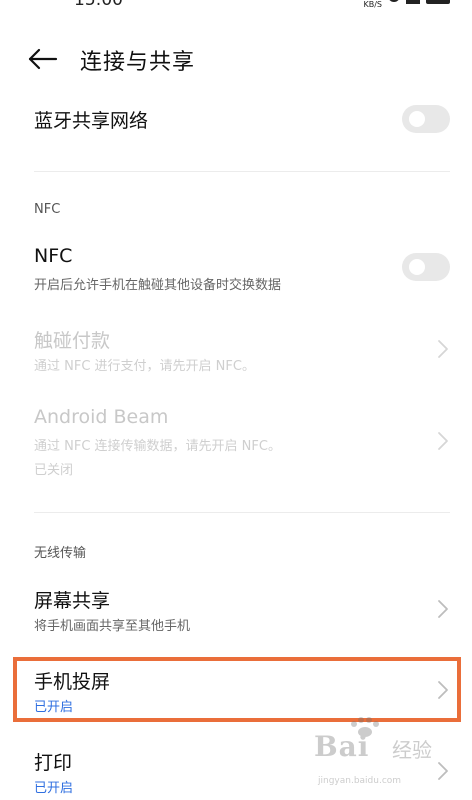 The height and width of the screenshot is (800, 472). I want to click on battery-icon, so click(438, 2).